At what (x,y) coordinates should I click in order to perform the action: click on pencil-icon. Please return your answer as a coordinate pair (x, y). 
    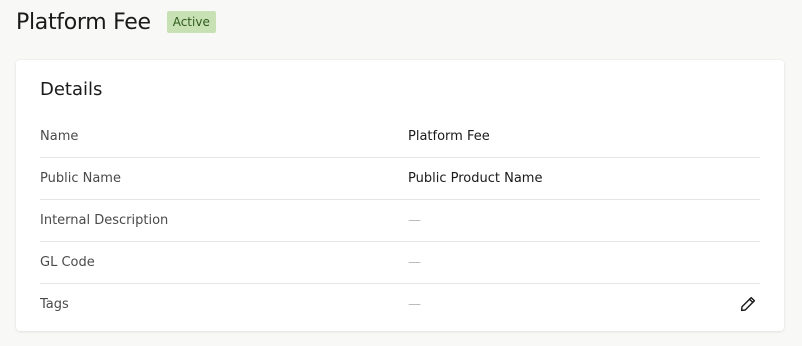
    Looking at the image, I should click on (748, 304).